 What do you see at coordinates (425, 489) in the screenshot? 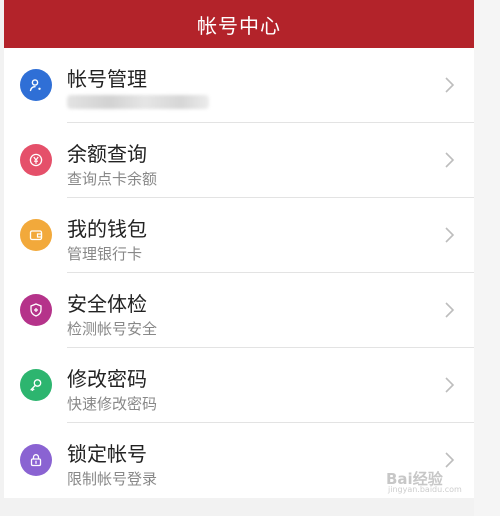
I see `watermark-subtext: jingyan.baidu.com` at bounding box center [425, 489].